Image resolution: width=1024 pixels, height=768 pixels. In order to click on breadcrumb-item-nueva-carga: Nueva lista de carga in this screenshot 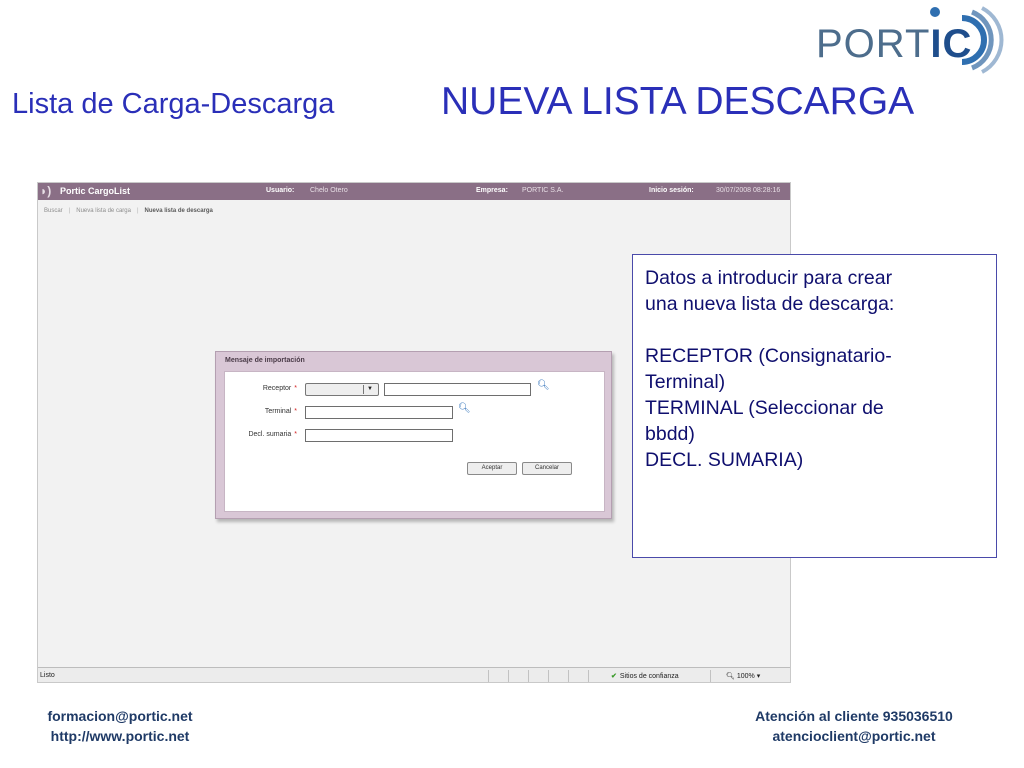, I will do `click(103, 211)`.